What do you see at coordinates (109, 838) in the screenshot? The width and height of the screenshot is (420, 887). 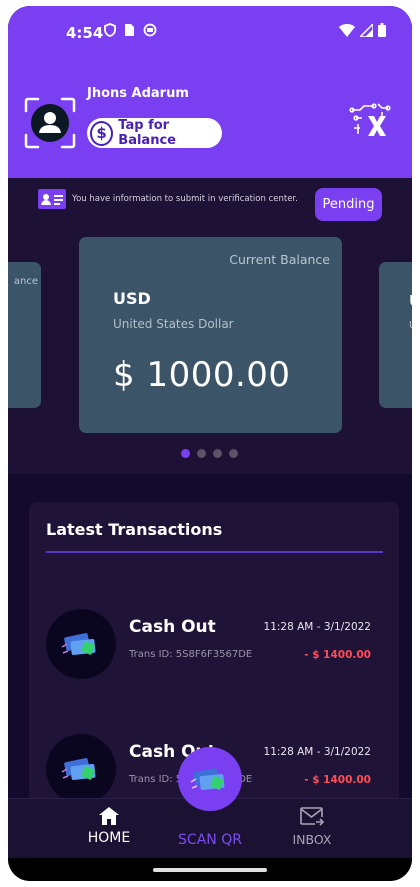 I see `nav-home-label: HOME` at bounding box center [109, 838].